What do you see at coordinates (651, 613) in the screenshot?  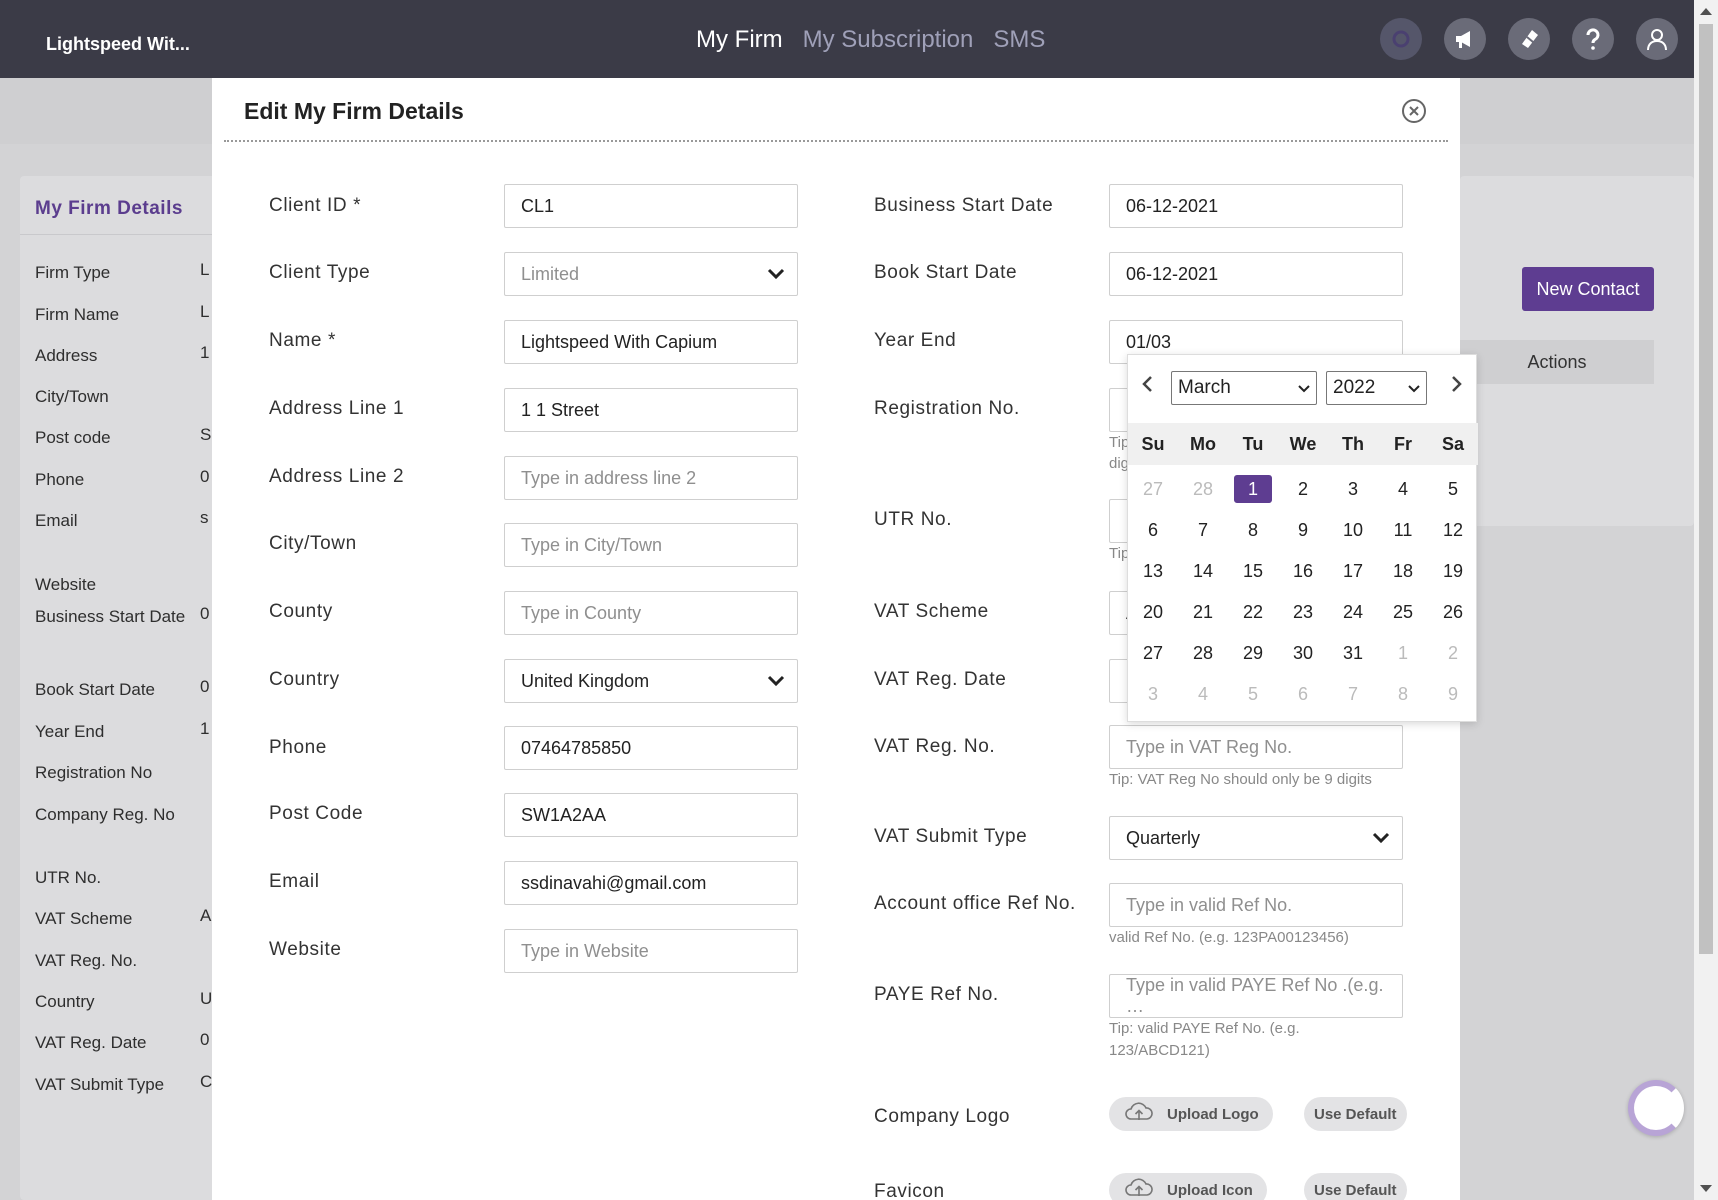 I see `county-input: Type in County` at bounding box center [651, 613].